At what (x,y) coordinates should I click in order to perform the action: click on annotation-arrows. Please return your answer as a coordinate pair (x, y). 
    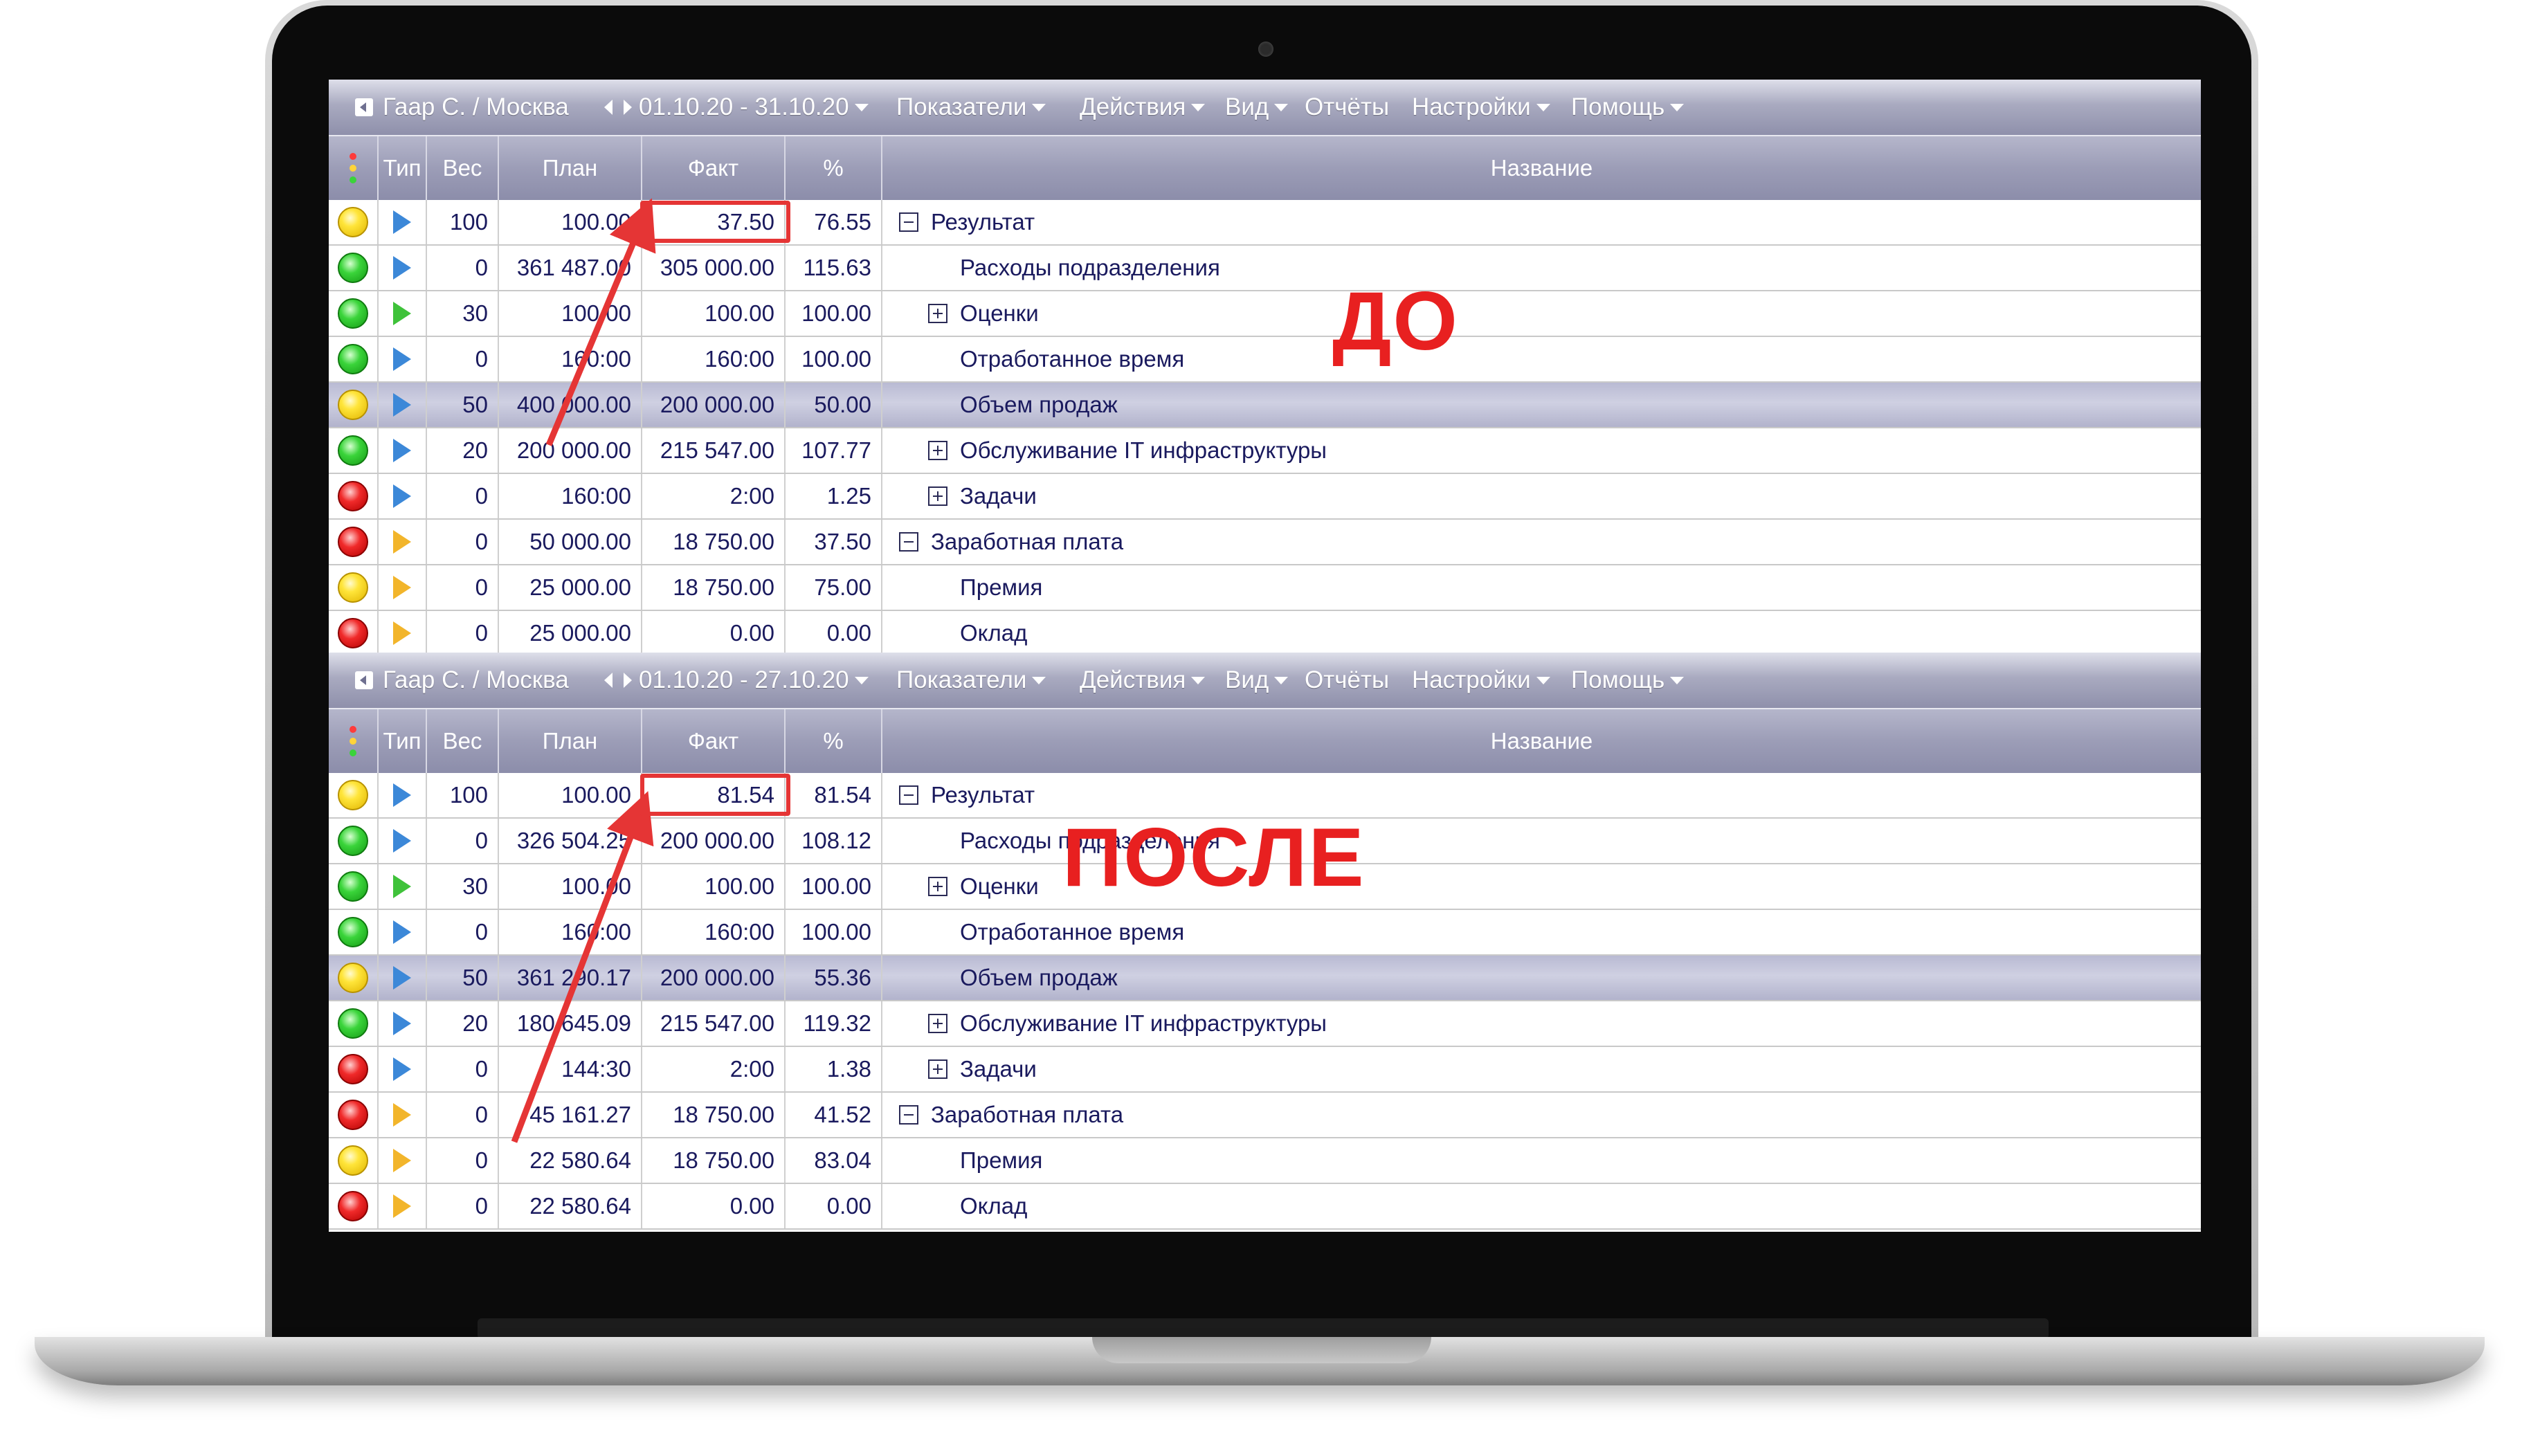
    Looking at the image, I should click on (583, 670).